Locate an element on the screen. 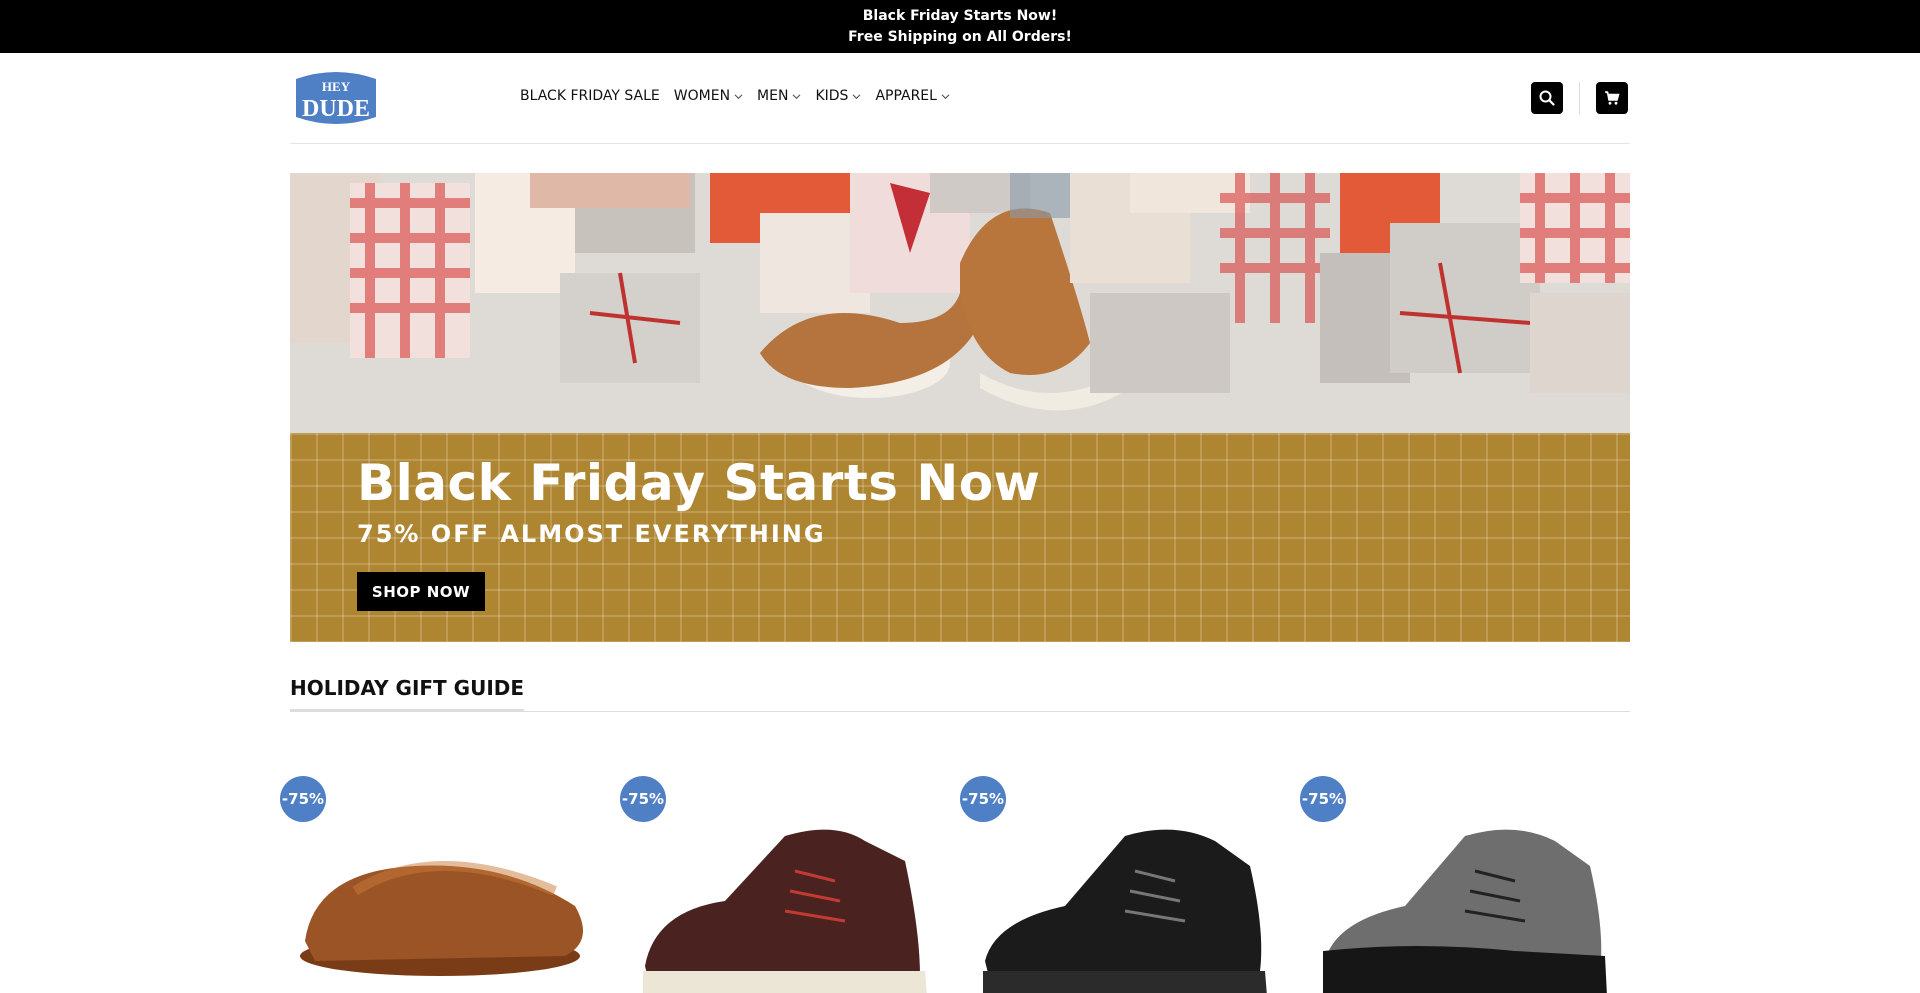 The image size is (1920, 993). logo-text-top: HEY is located at coordinates (336, 86).